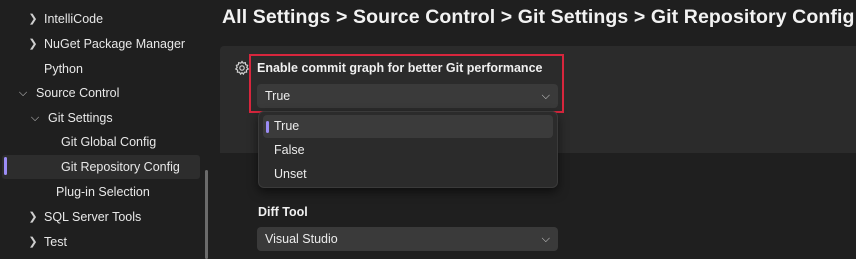  I want to click on commit-graph-options-list: True False Unset, so click(408, 149).